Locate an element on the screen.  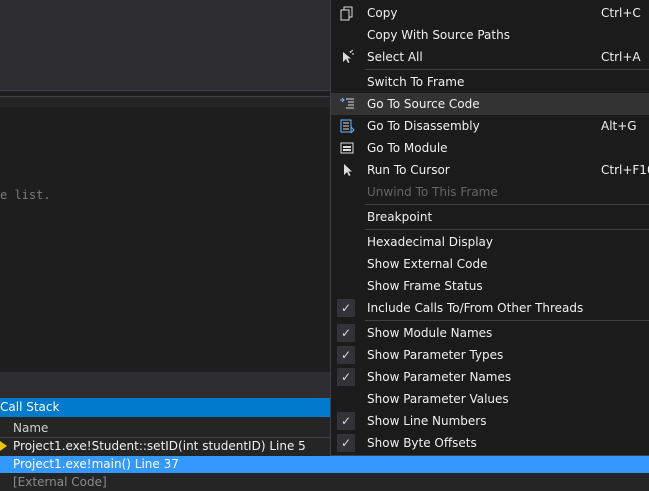
menu-item-go-to-module: Go To Module is located at coordinates (490, 148).